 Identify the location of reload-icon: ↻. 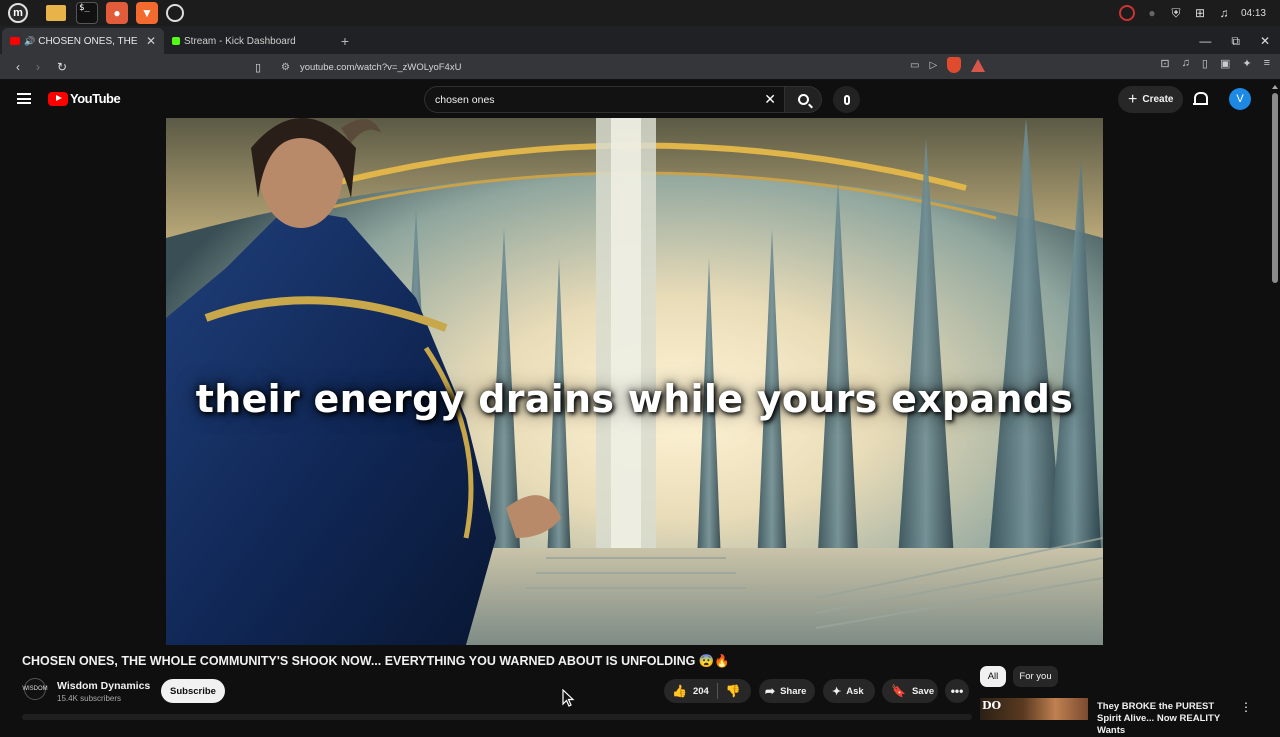
(62, 67).